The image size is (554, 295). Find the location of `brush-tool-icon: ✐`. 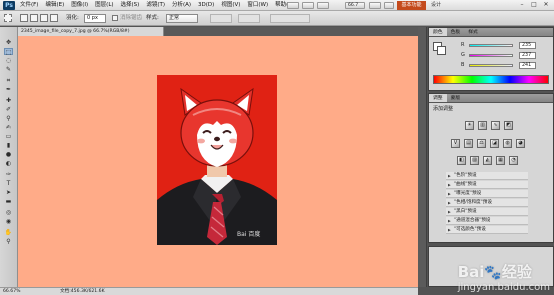

brush-tool-icon: ✐ is located at coordinates (8, 109).